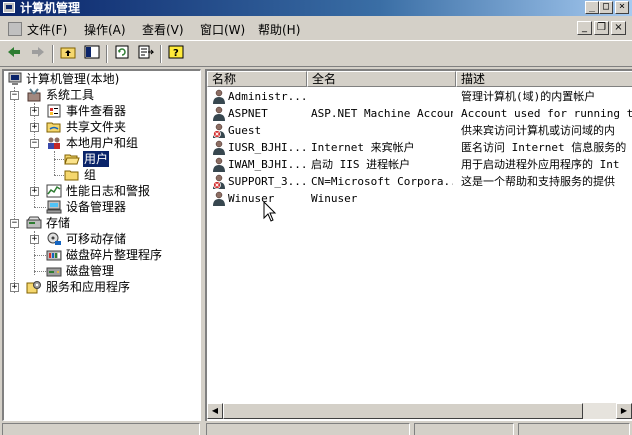 The image size is (632, 435). What do you see at coordinates (584, 28) in the screenshot?
I see `mdi-minimize-button: _` at bounding box center [584, 28].